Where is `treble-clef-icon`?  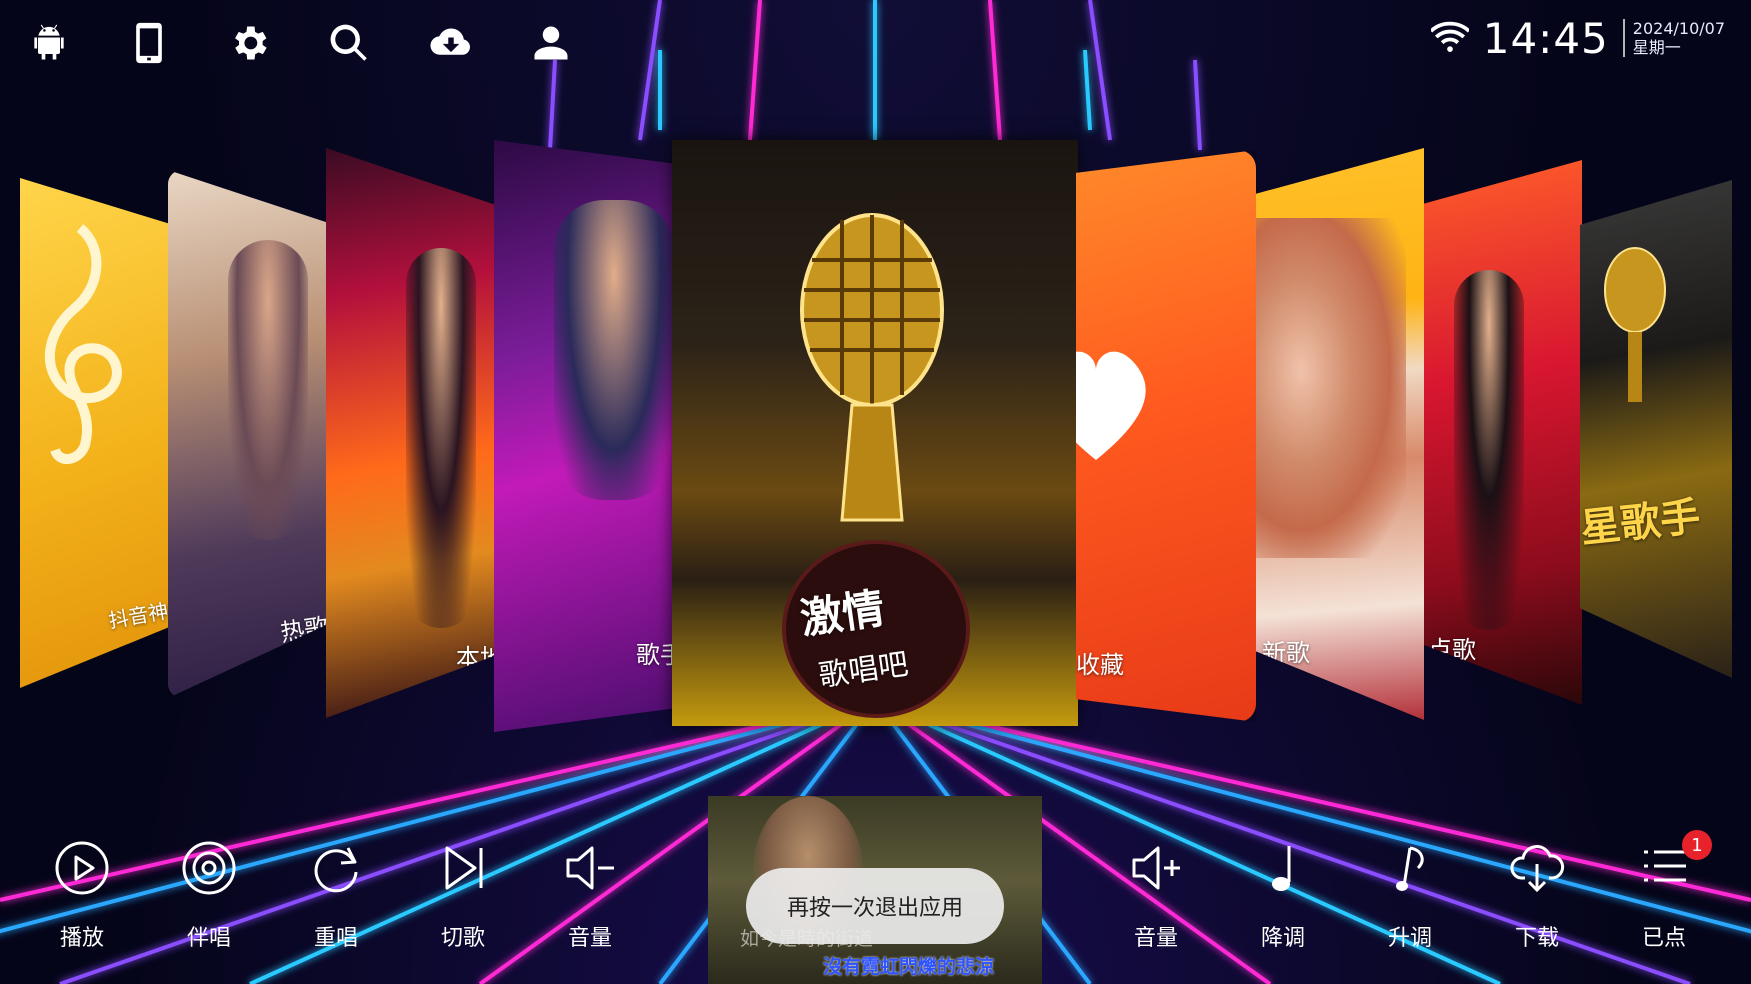
treble-clef-icon is located at coordinates (83, 344).